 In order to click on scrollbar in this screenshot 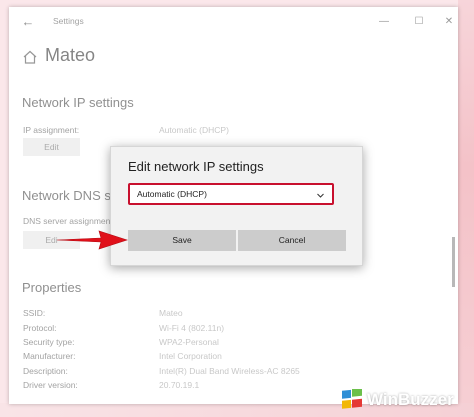, I will do `click(453, 262)`.